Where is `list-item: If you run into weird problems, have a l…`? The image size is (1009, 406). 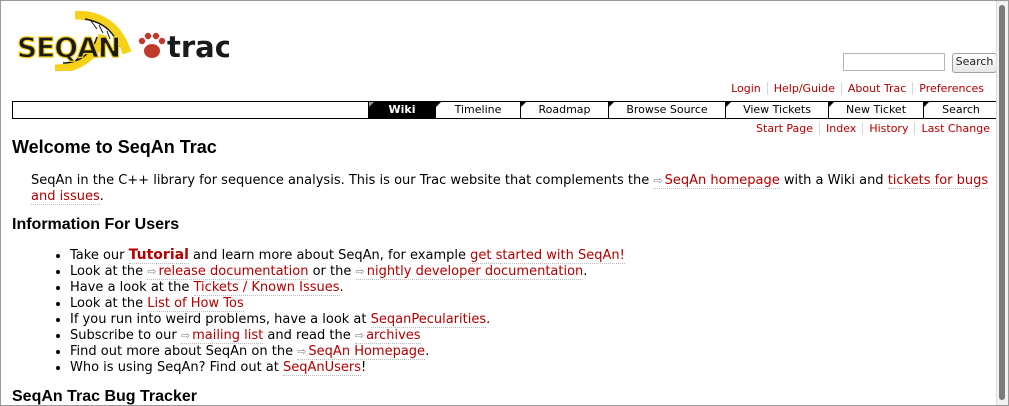
list-item: If you run into weird problems, have a l… is located at coordinates (347, 320).